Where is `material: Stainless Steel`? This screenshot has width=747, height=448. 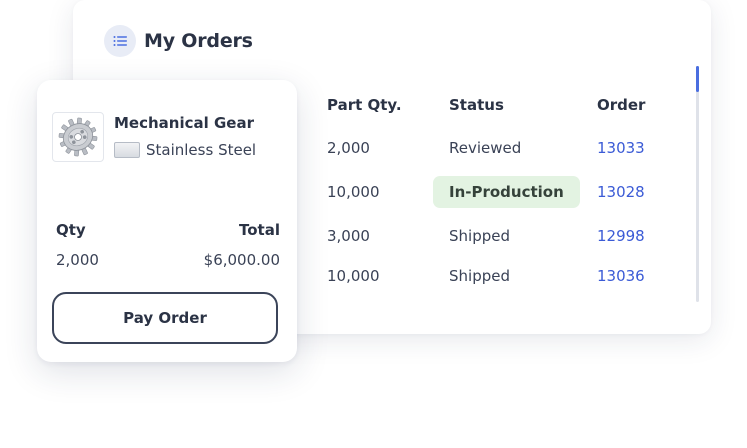 material: Stainless Steel is located at coordinates (185, 150).